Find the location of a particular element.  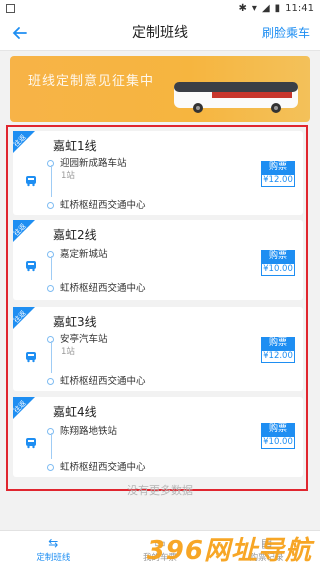

route-card-2: 往返 嘉虹2线 嘉定新城站 虹桥枢纽西交通中心 购票 ¥10.00 is located at coordinates (158, 260).